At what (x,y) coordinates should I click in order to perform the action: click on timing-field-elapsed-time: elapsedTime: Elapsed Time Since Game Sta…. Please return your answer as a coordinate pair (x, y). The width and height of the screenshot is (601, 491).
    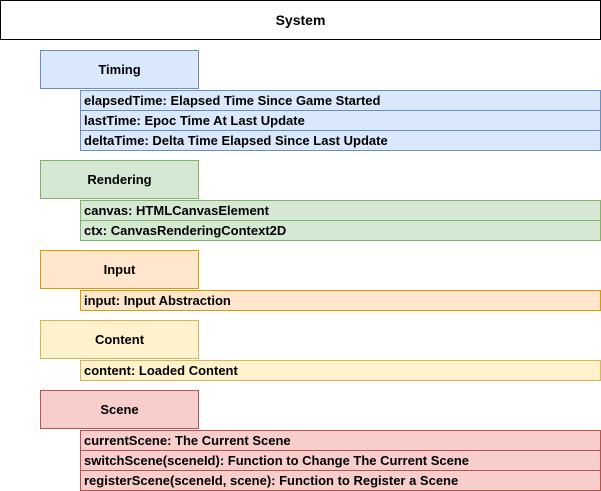
    Looking at the image, I should click on (340, 100).